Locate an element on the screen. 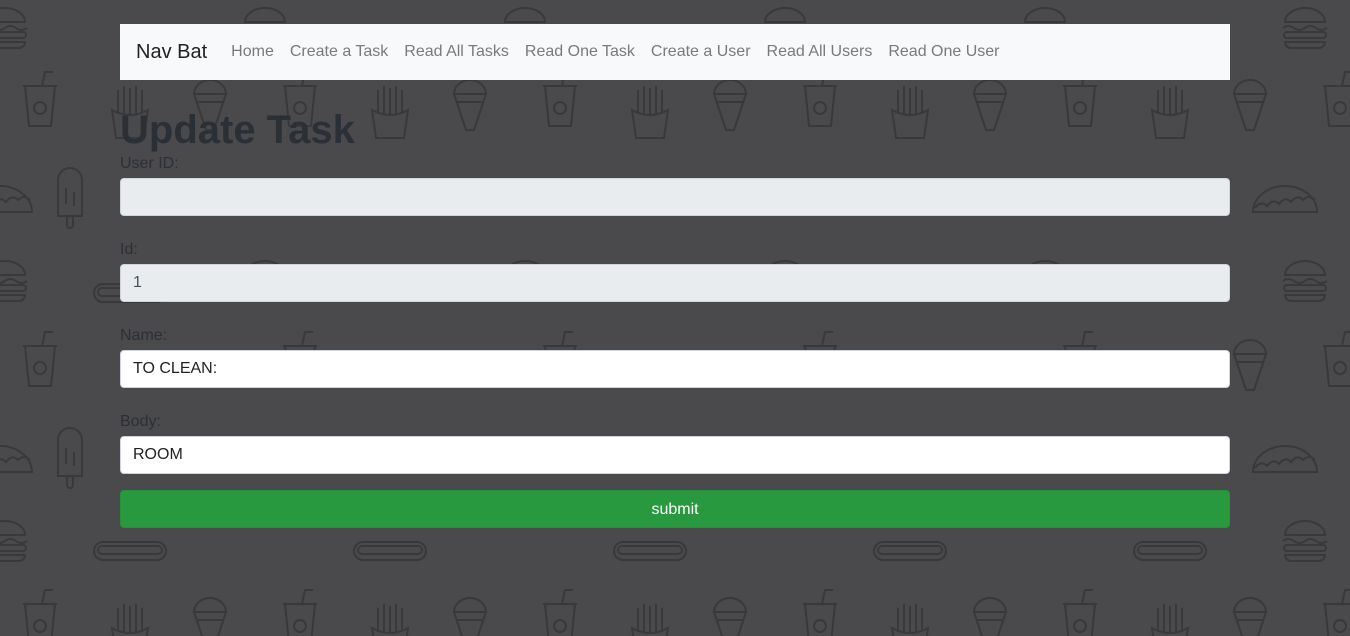 This screenshot has width=1350, height=636. nav-link-create-user: Create a User is located at coordinates (701, 52).